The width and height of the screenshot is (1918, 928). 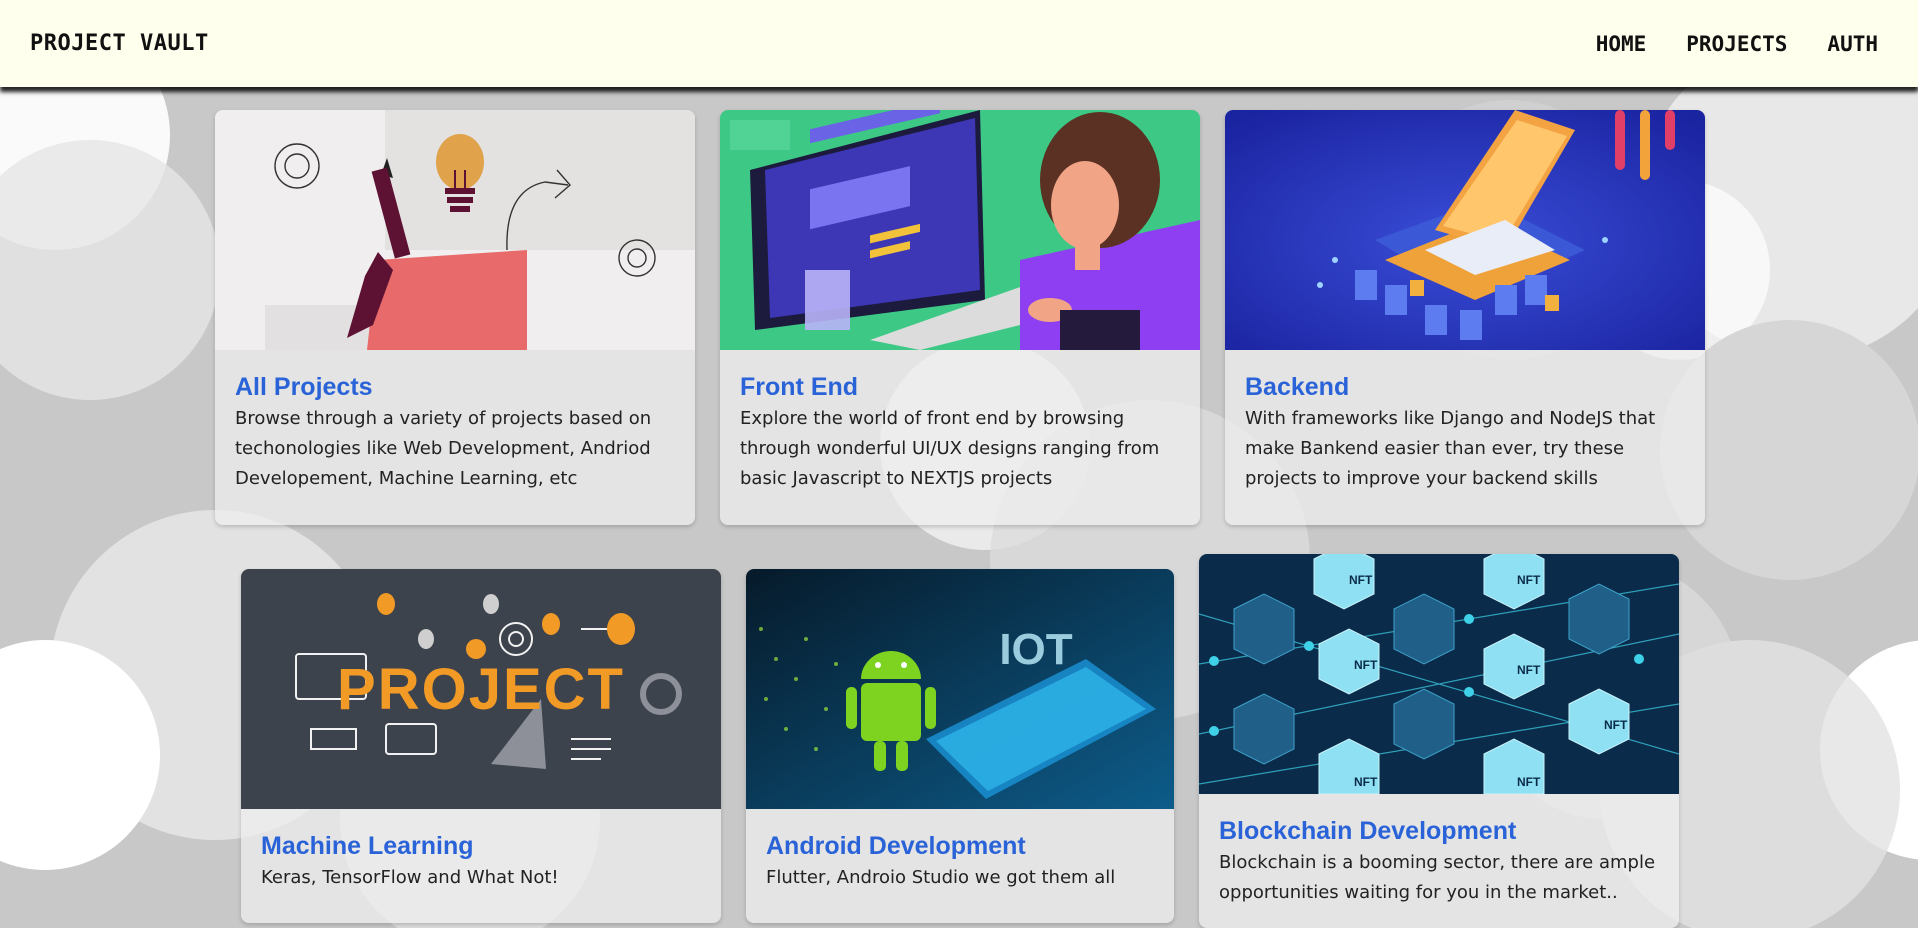 What do you see at coordinates (119, 43) in the screenshot?
I see `brand-logo-text: PROJECT VAULT` at bounding box center [119, 43].